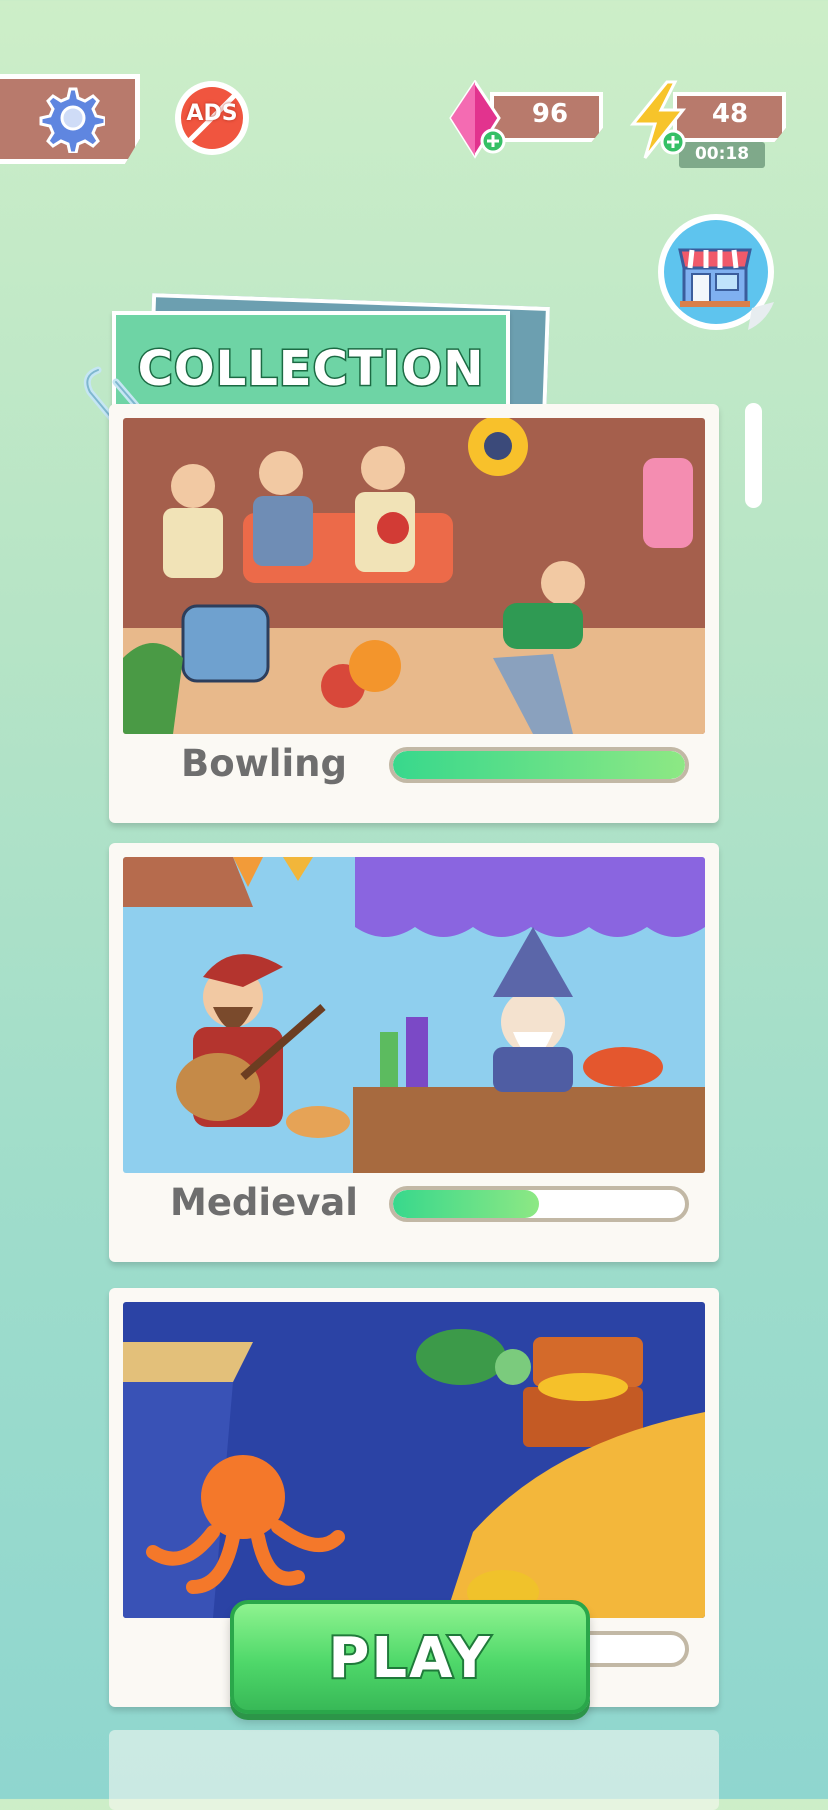 This screenshot has height=1810, width=828. I want to click on play-button: PLAY, so click(410, 1657).